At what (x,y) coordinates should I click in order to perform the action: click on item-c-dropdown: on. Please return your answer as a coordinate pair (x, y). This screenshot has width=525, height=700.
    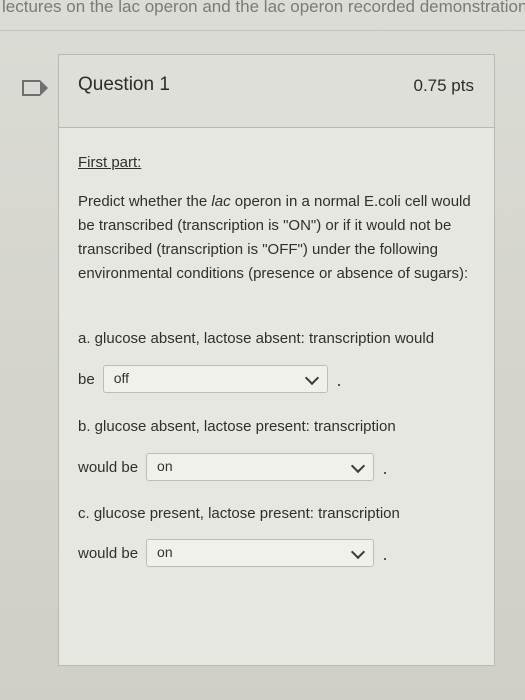
    Looking at the image, I should click on (260, 553).